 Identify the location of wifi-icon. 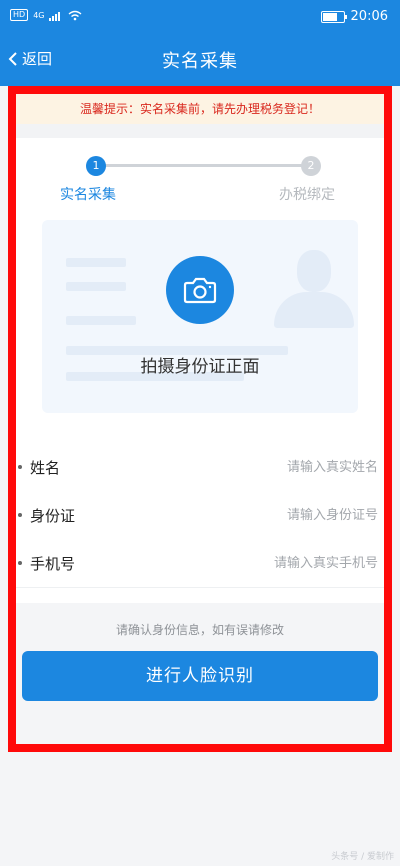
(75, 15).